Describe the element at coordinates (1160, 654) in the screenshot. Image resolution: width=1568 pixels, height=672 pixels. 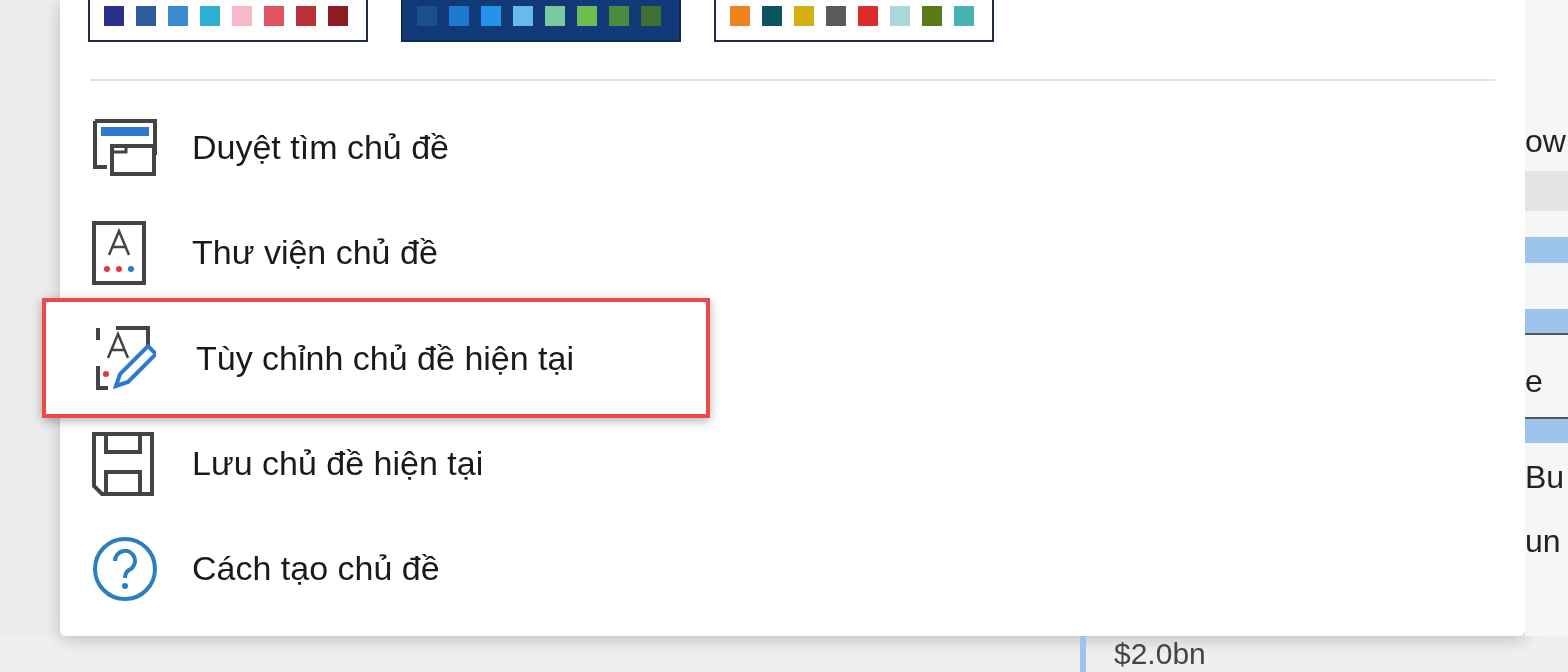
I see `axis-label: $2.0bn` at that location.